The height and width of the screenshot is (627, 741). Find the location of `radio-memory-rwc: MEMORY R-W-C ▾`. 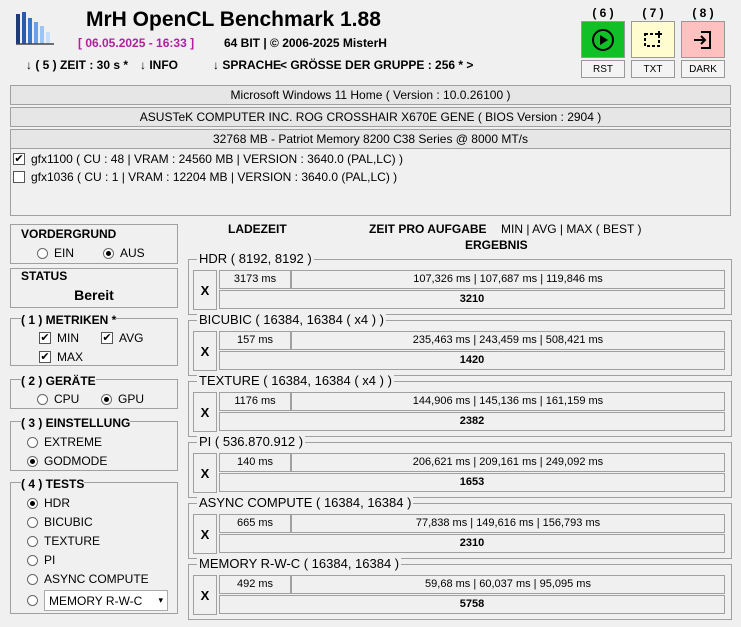

radio-memory-rwc: MEMORY R-W-C ▾ is located at coordinates (97, 600).